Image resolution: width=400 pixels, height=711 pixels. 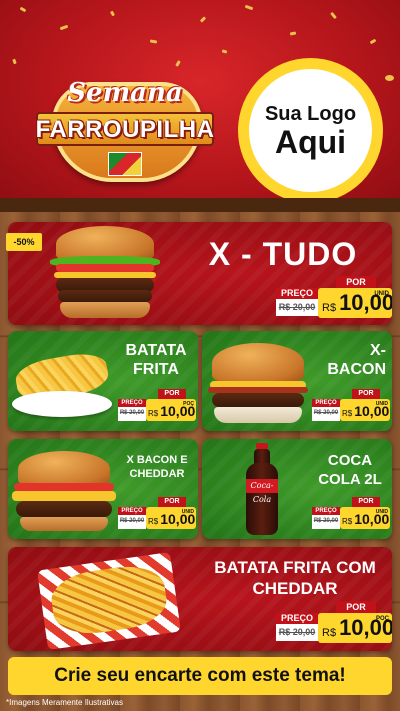 I want to click on product-name: BATATA FRITA, so click(x=156, y=360).